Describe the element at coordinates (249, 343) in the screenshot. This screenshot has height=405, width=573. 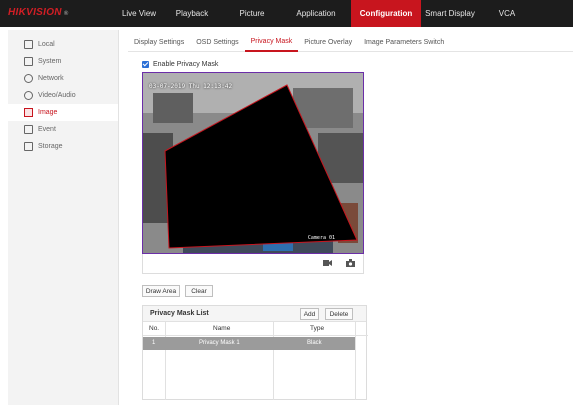
I see `table-row: 1 Privacy Mask 1 Black` at that location.